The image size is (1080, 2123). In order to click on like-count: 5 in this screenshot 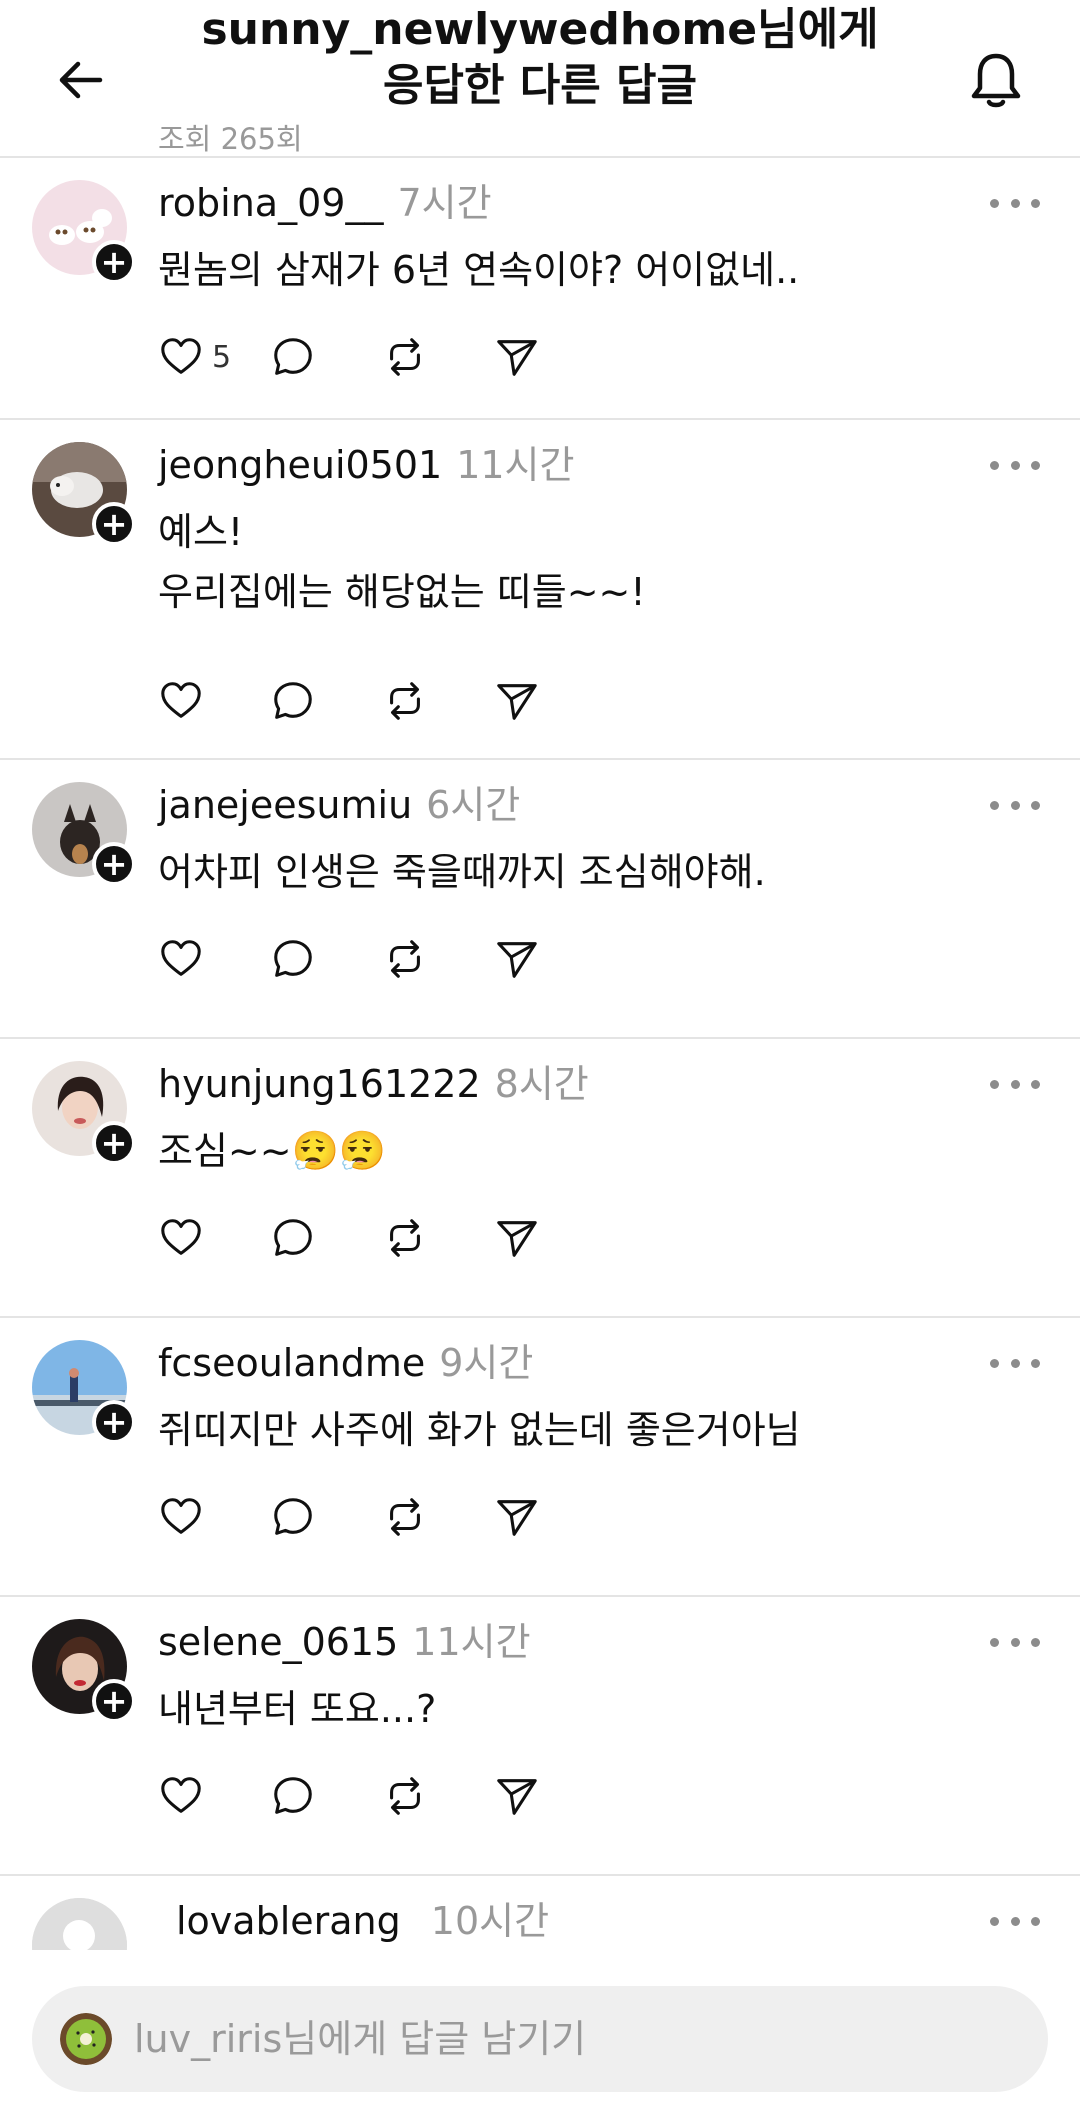, I will do `click(222, 357)`.